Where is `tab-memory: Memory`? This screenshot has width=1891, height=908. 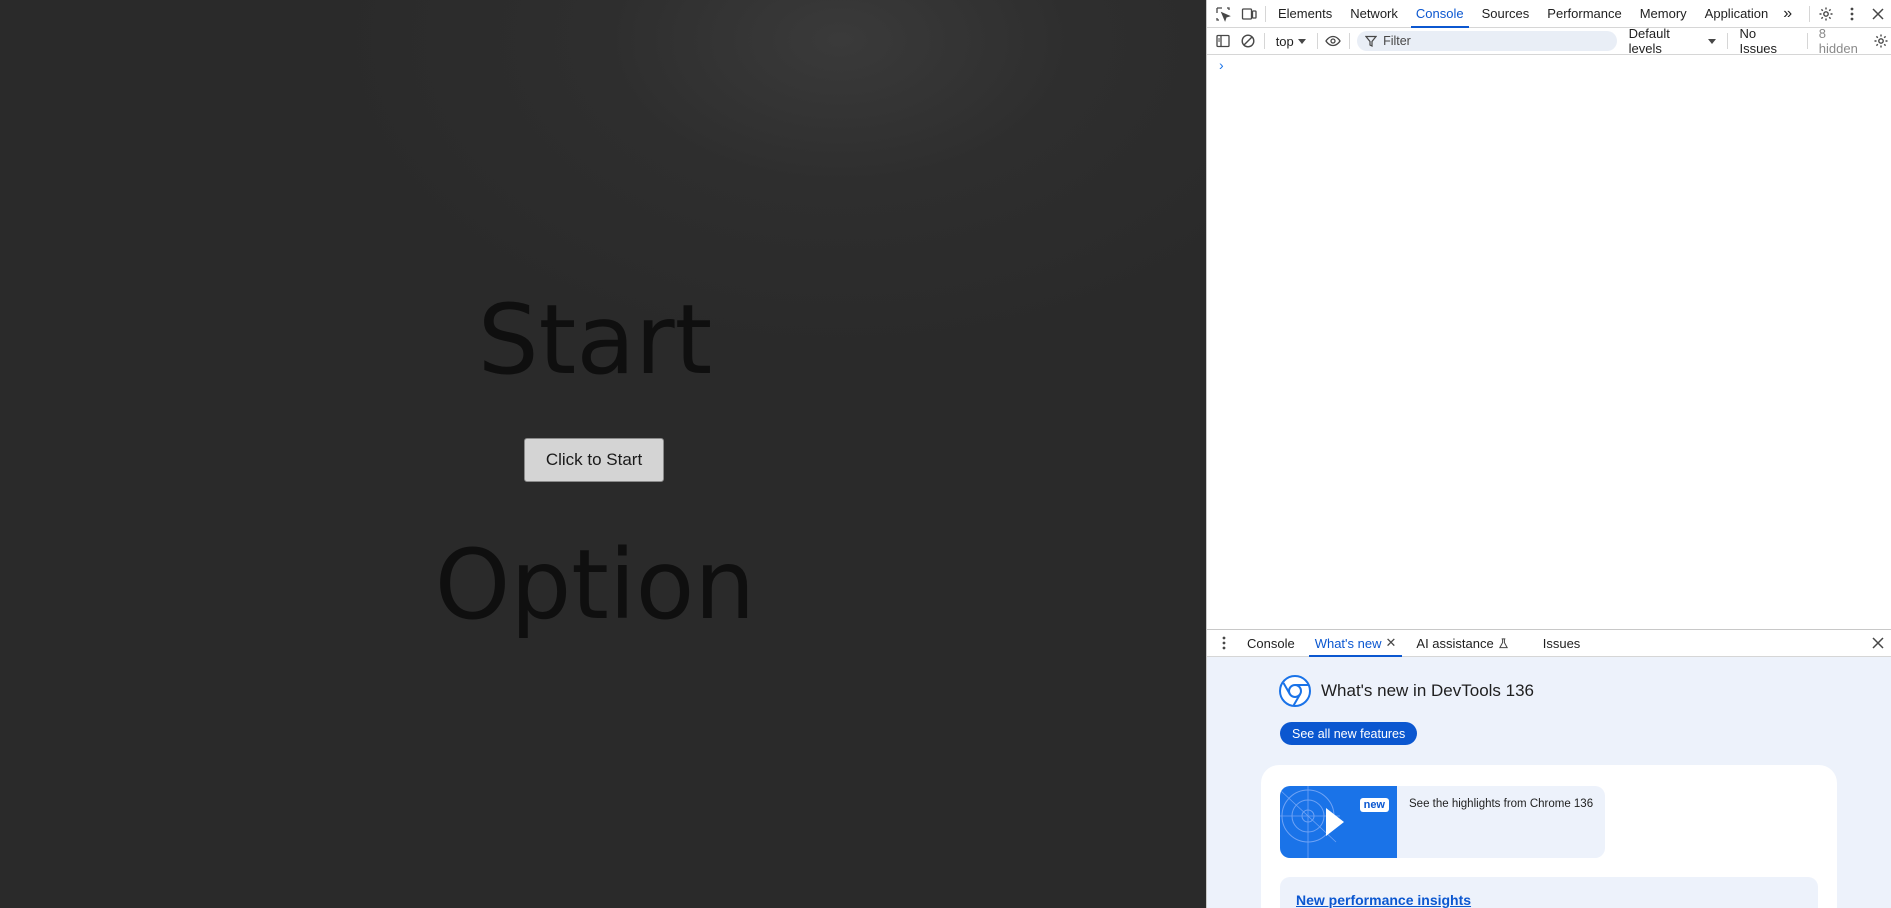
tab-memory: Memory is located at coordinates (1663, 14).